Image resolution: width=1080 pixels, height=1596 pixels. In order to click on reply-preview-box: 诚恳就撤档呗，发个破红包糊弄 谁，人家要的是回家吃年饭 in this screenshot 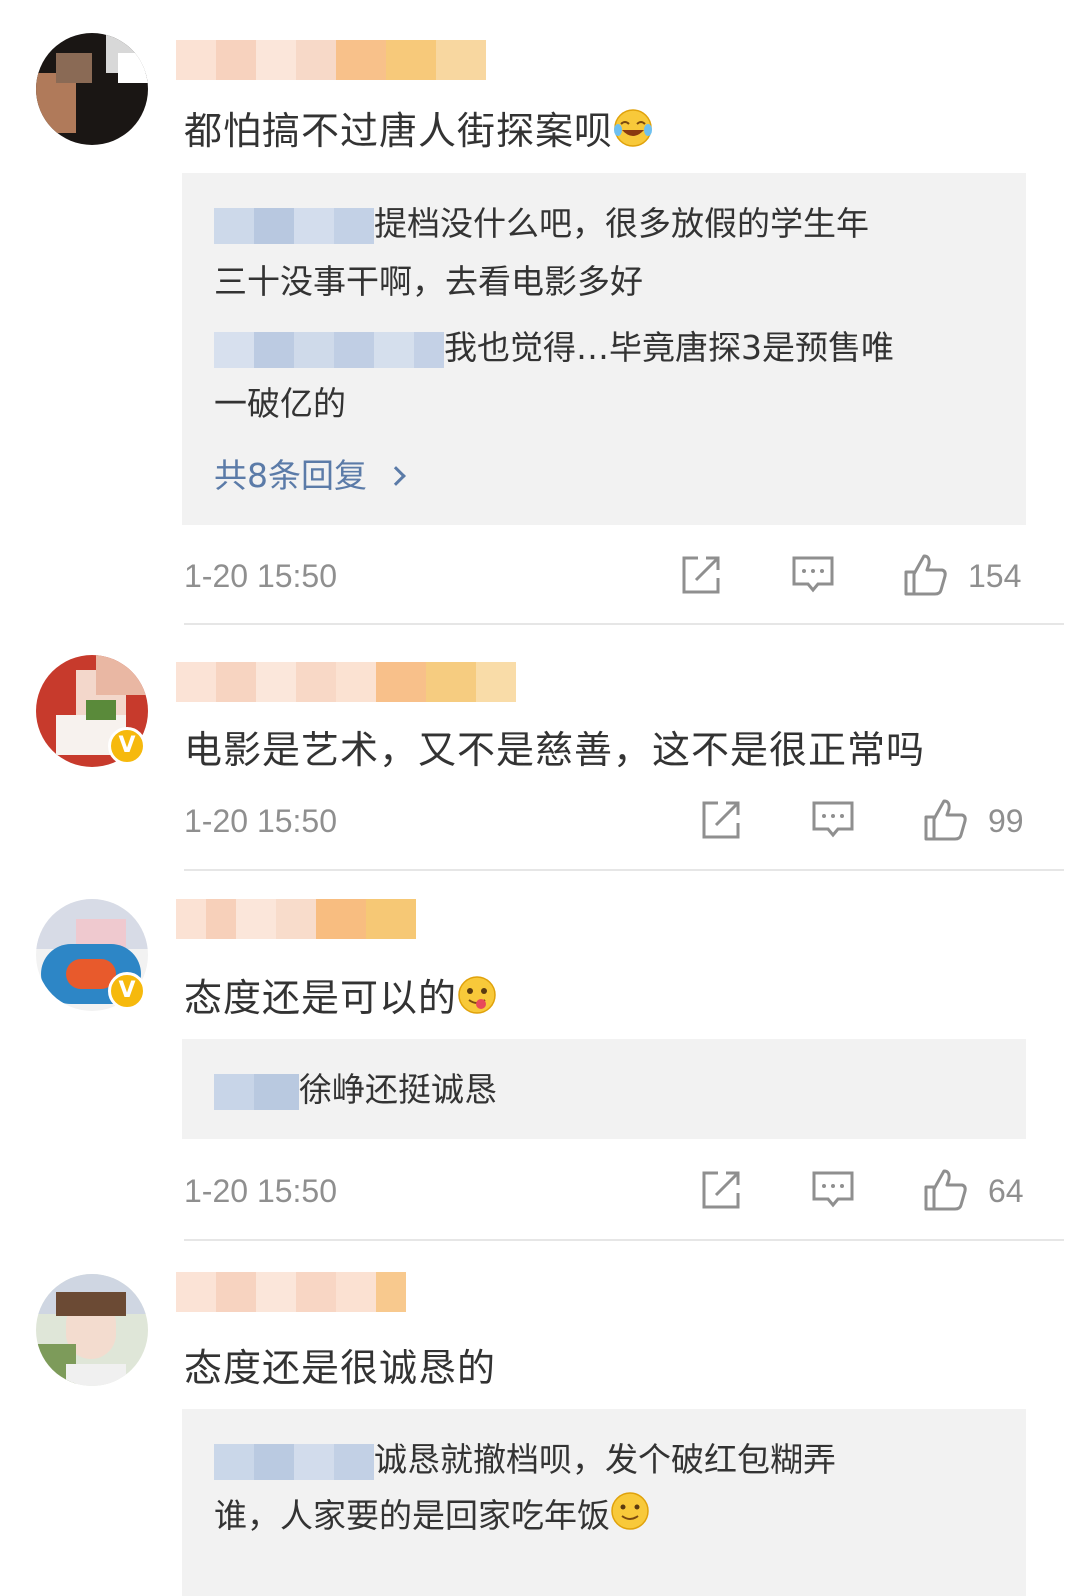, I will do `click(604, 1502)`.